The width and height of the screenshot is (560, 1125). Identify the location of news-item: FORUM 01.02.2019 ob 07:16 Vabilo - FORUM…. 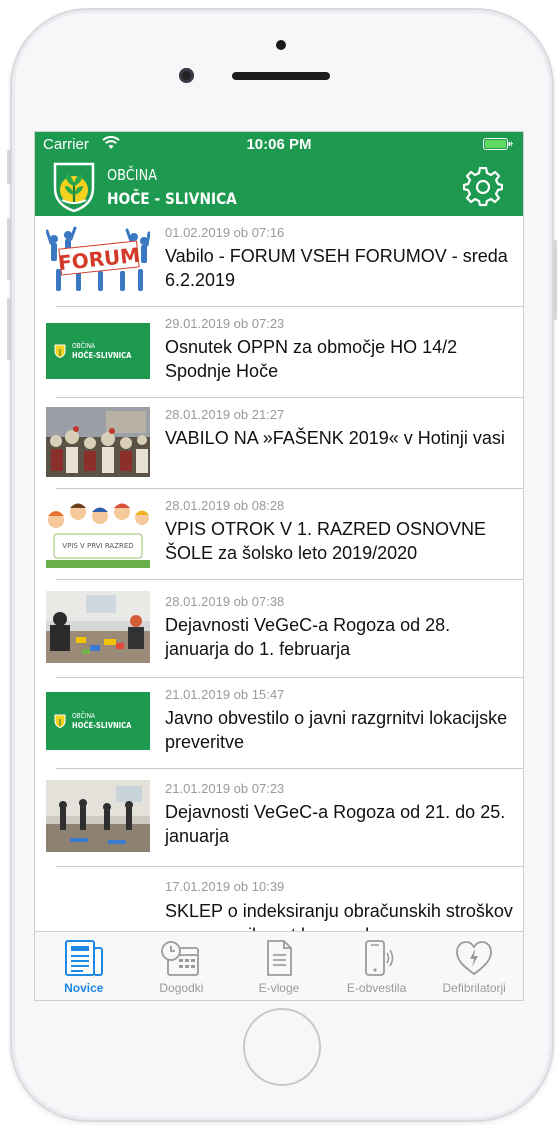
(279, 261).